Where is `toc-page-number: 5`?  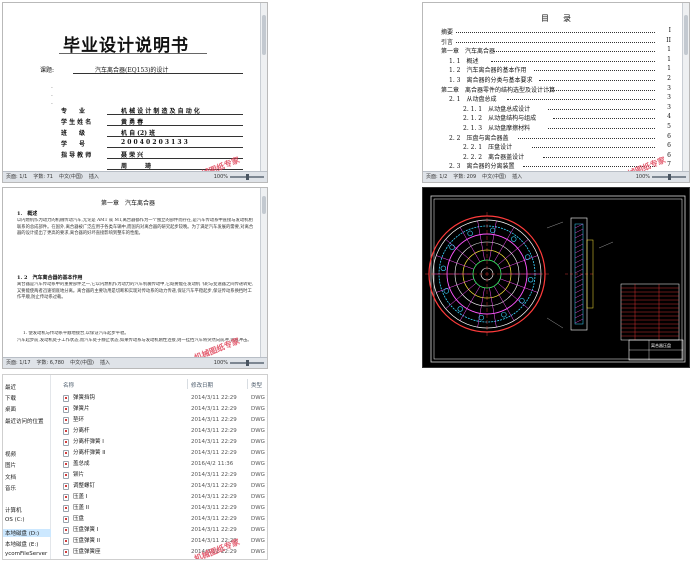
toc-page-number: 5 is located at coordinates (669, 126).